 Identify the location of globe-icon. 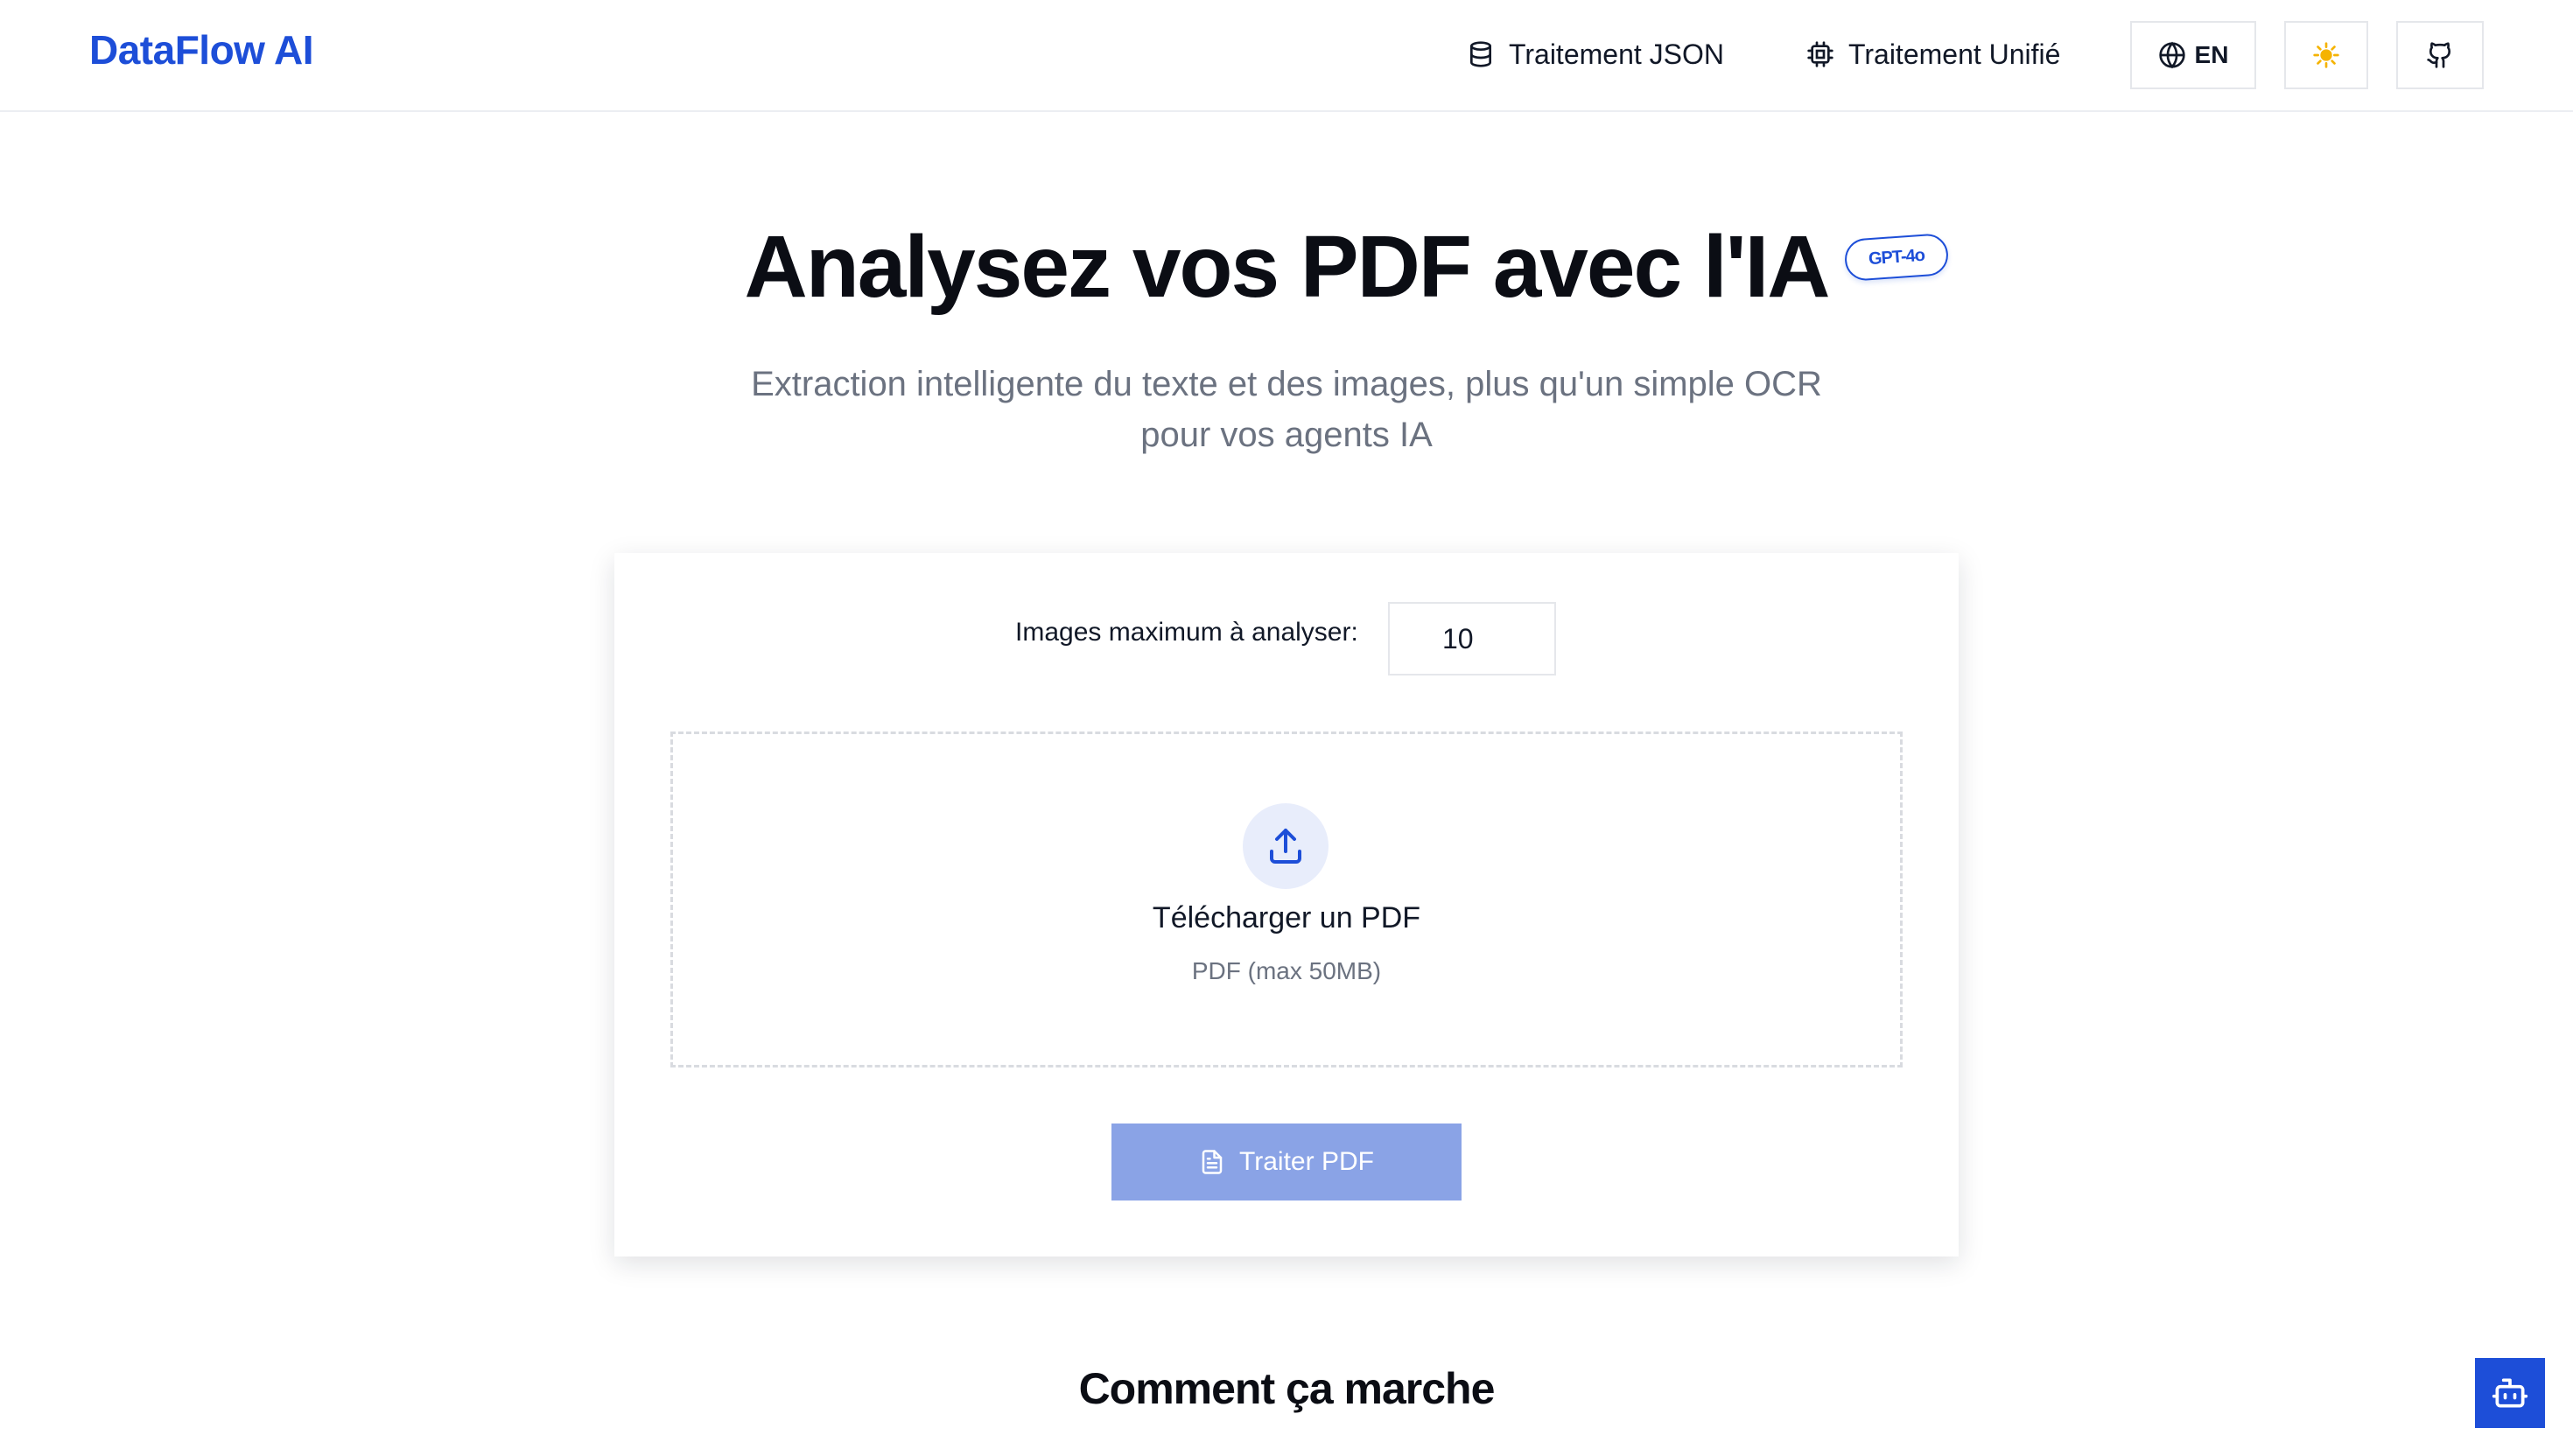
(2171, 55).